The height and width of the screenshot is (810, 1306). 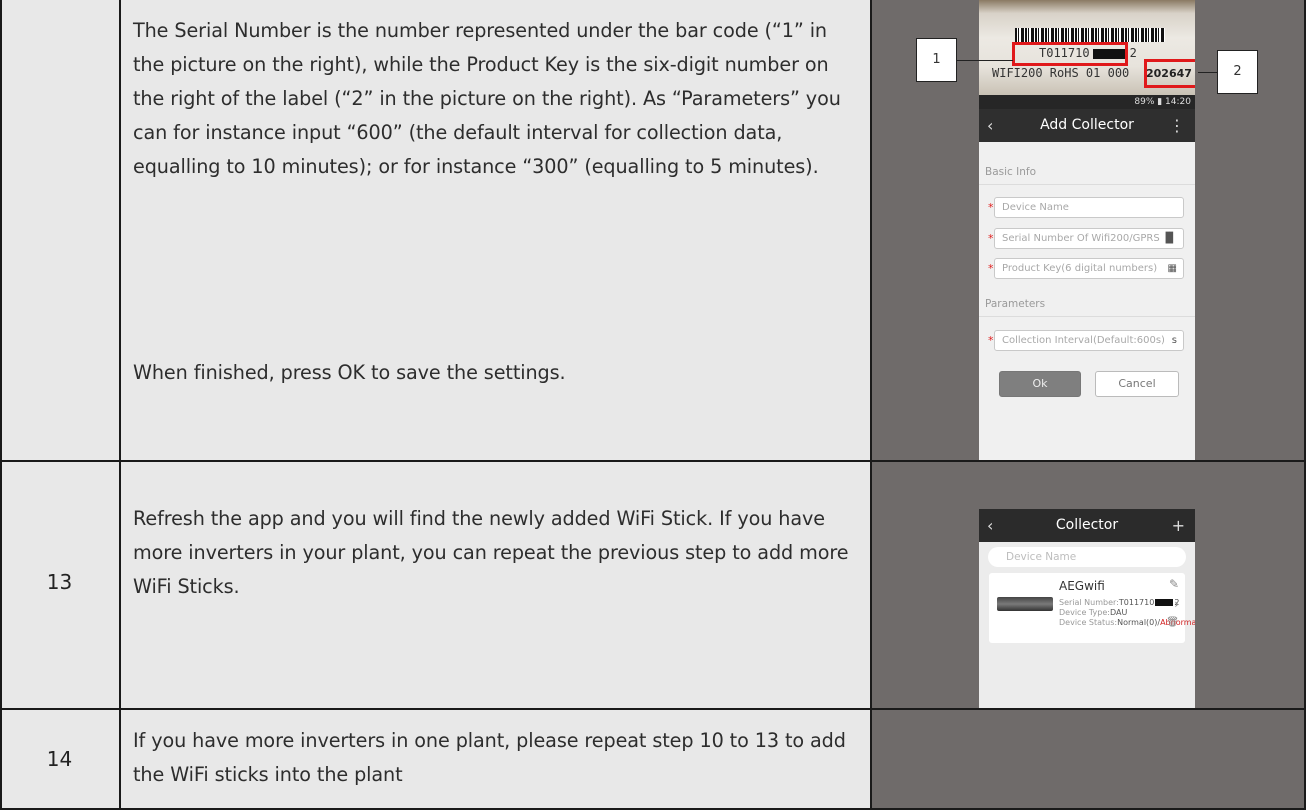 I want to click on step-number-cell-13: 13, so click(x=59, y=585).